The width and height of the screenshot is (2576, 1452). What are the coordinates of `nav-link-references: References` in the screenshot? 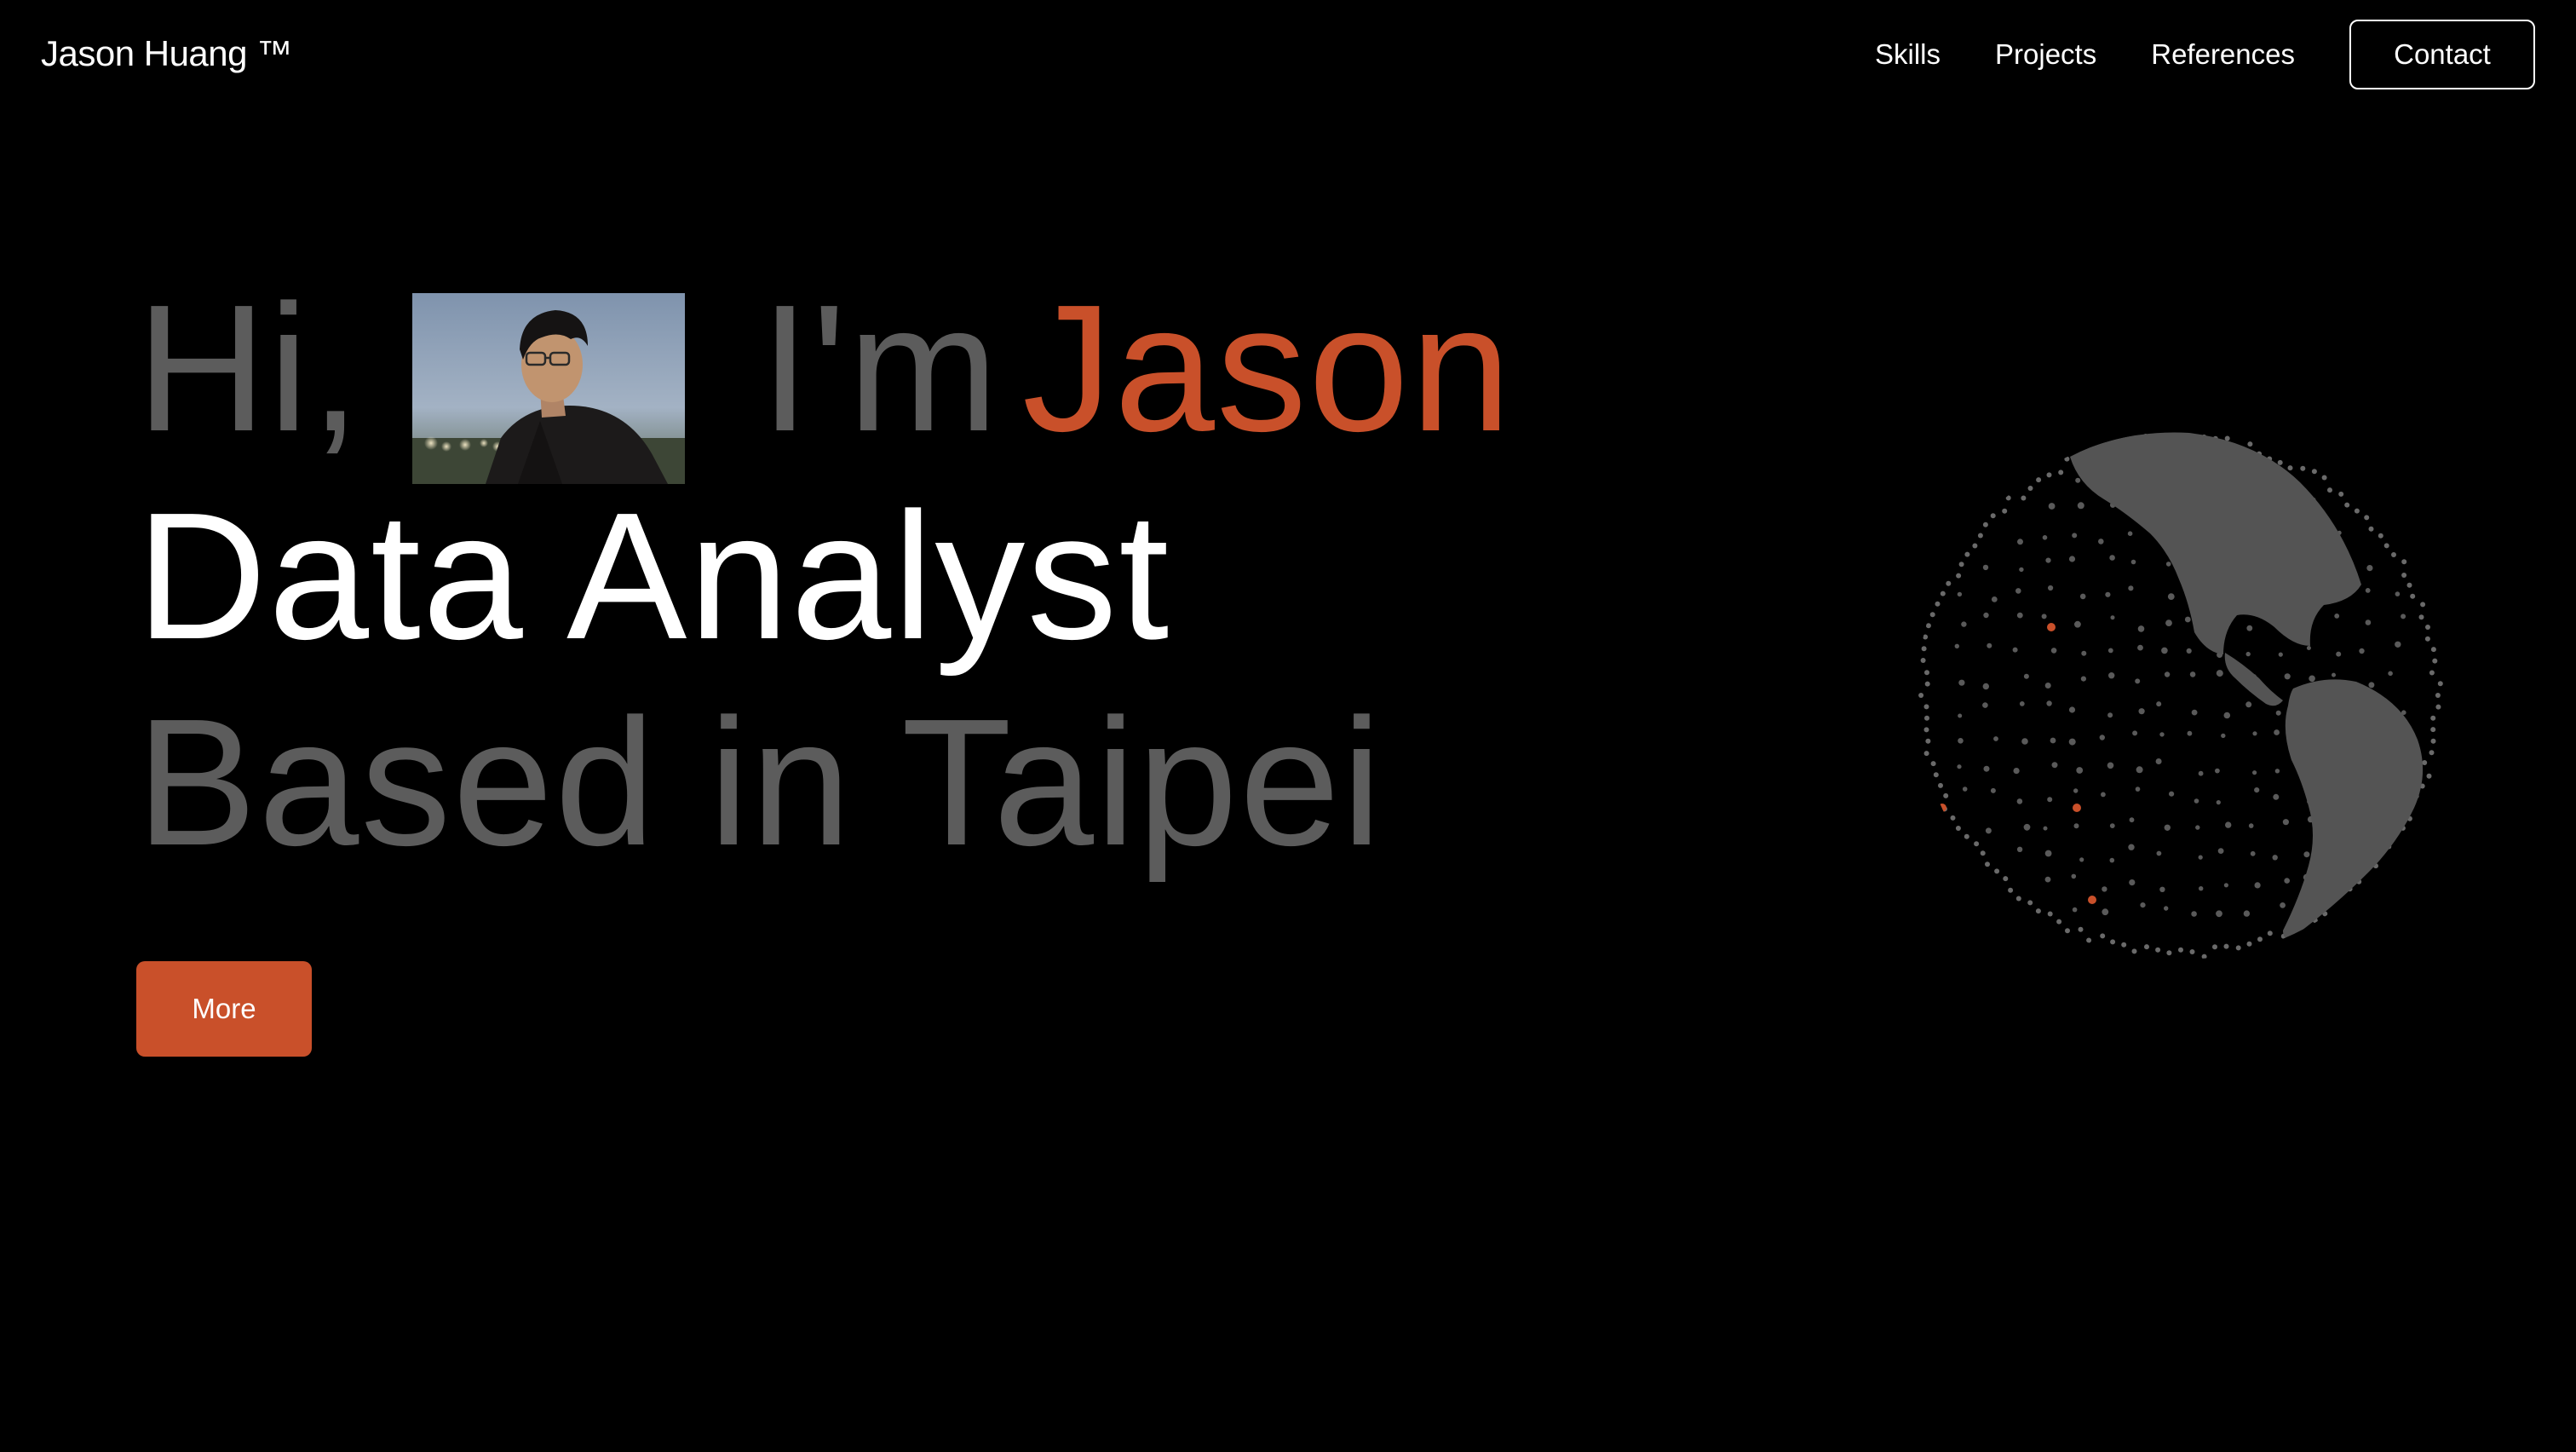 It's located at (2223, 55).